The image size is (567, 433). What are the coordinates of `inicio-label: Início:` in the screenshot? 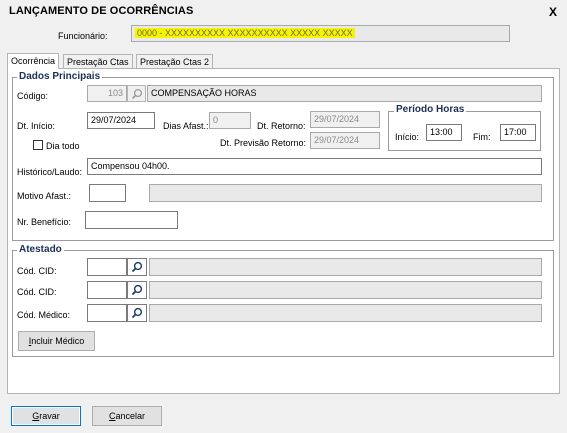 It's located at (407, 137).